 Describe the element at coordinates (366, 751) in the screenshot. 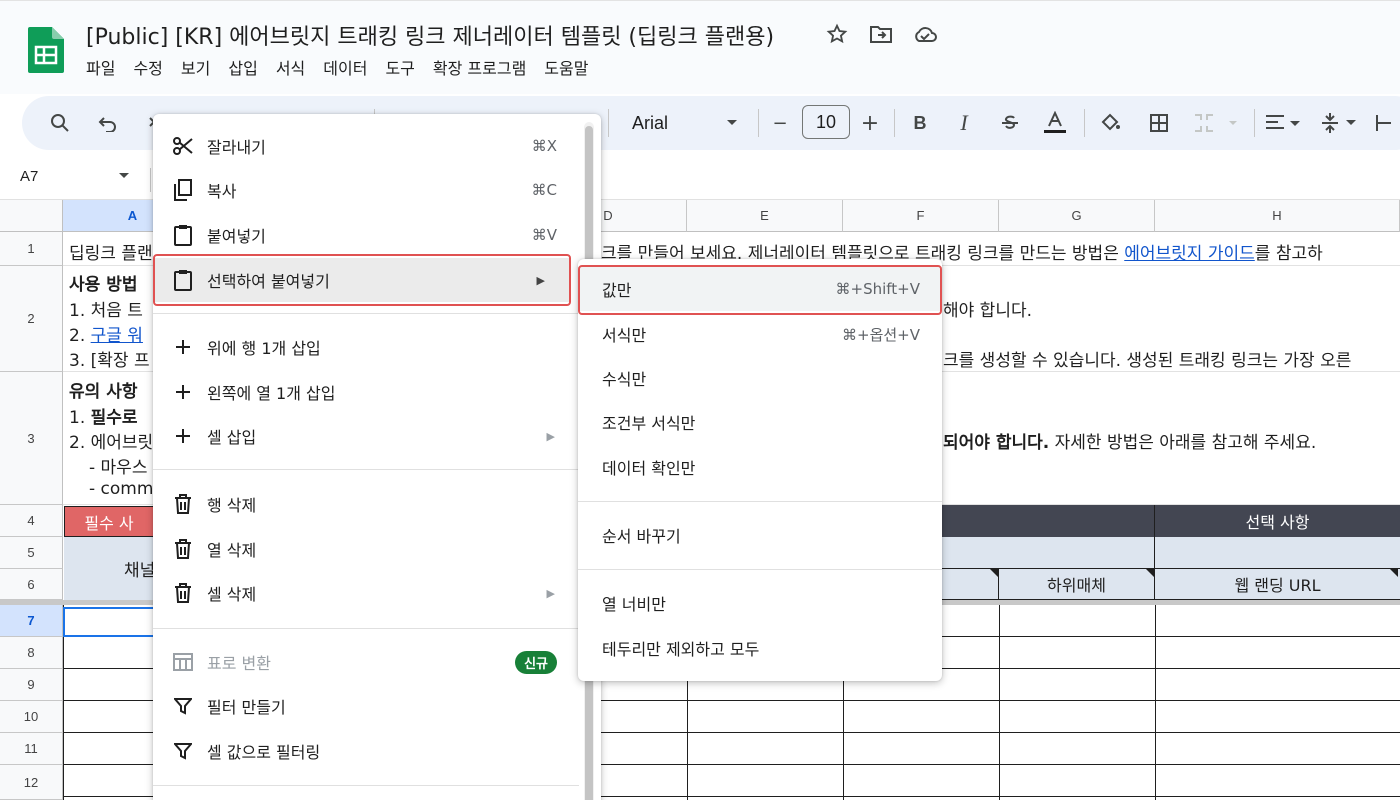

I see `filter-by-value-menu-item: 셀 값으로 필터링` at that location.